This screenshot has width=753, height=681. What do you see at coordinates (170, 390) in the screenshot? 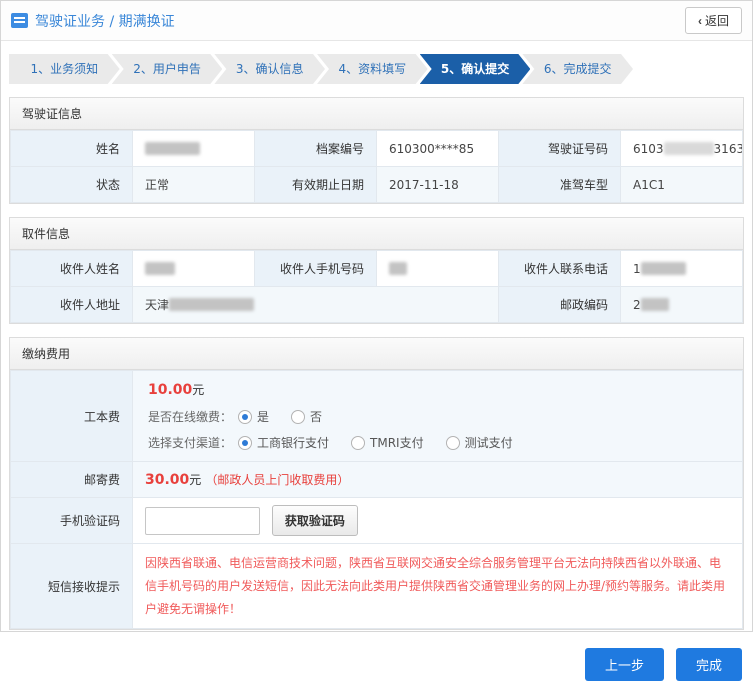
I see `production-fee-amount: 10.00` at bounding box center [170, 390].